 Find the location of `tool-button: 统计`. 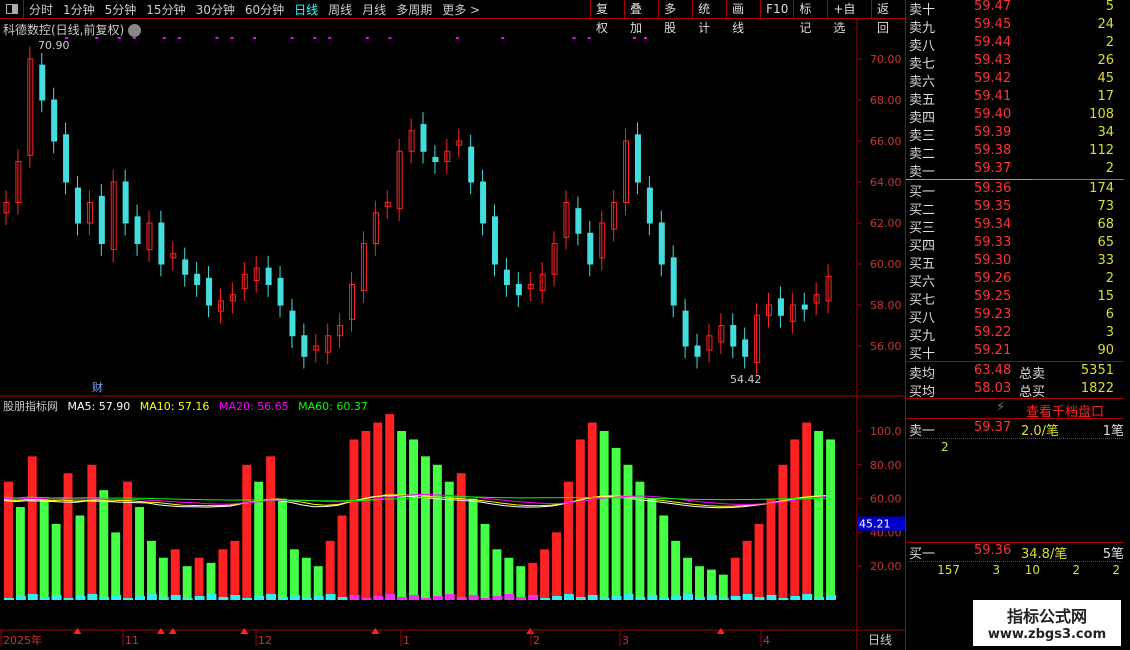

tool-button: 统计 is located at coordinates (709, 17).